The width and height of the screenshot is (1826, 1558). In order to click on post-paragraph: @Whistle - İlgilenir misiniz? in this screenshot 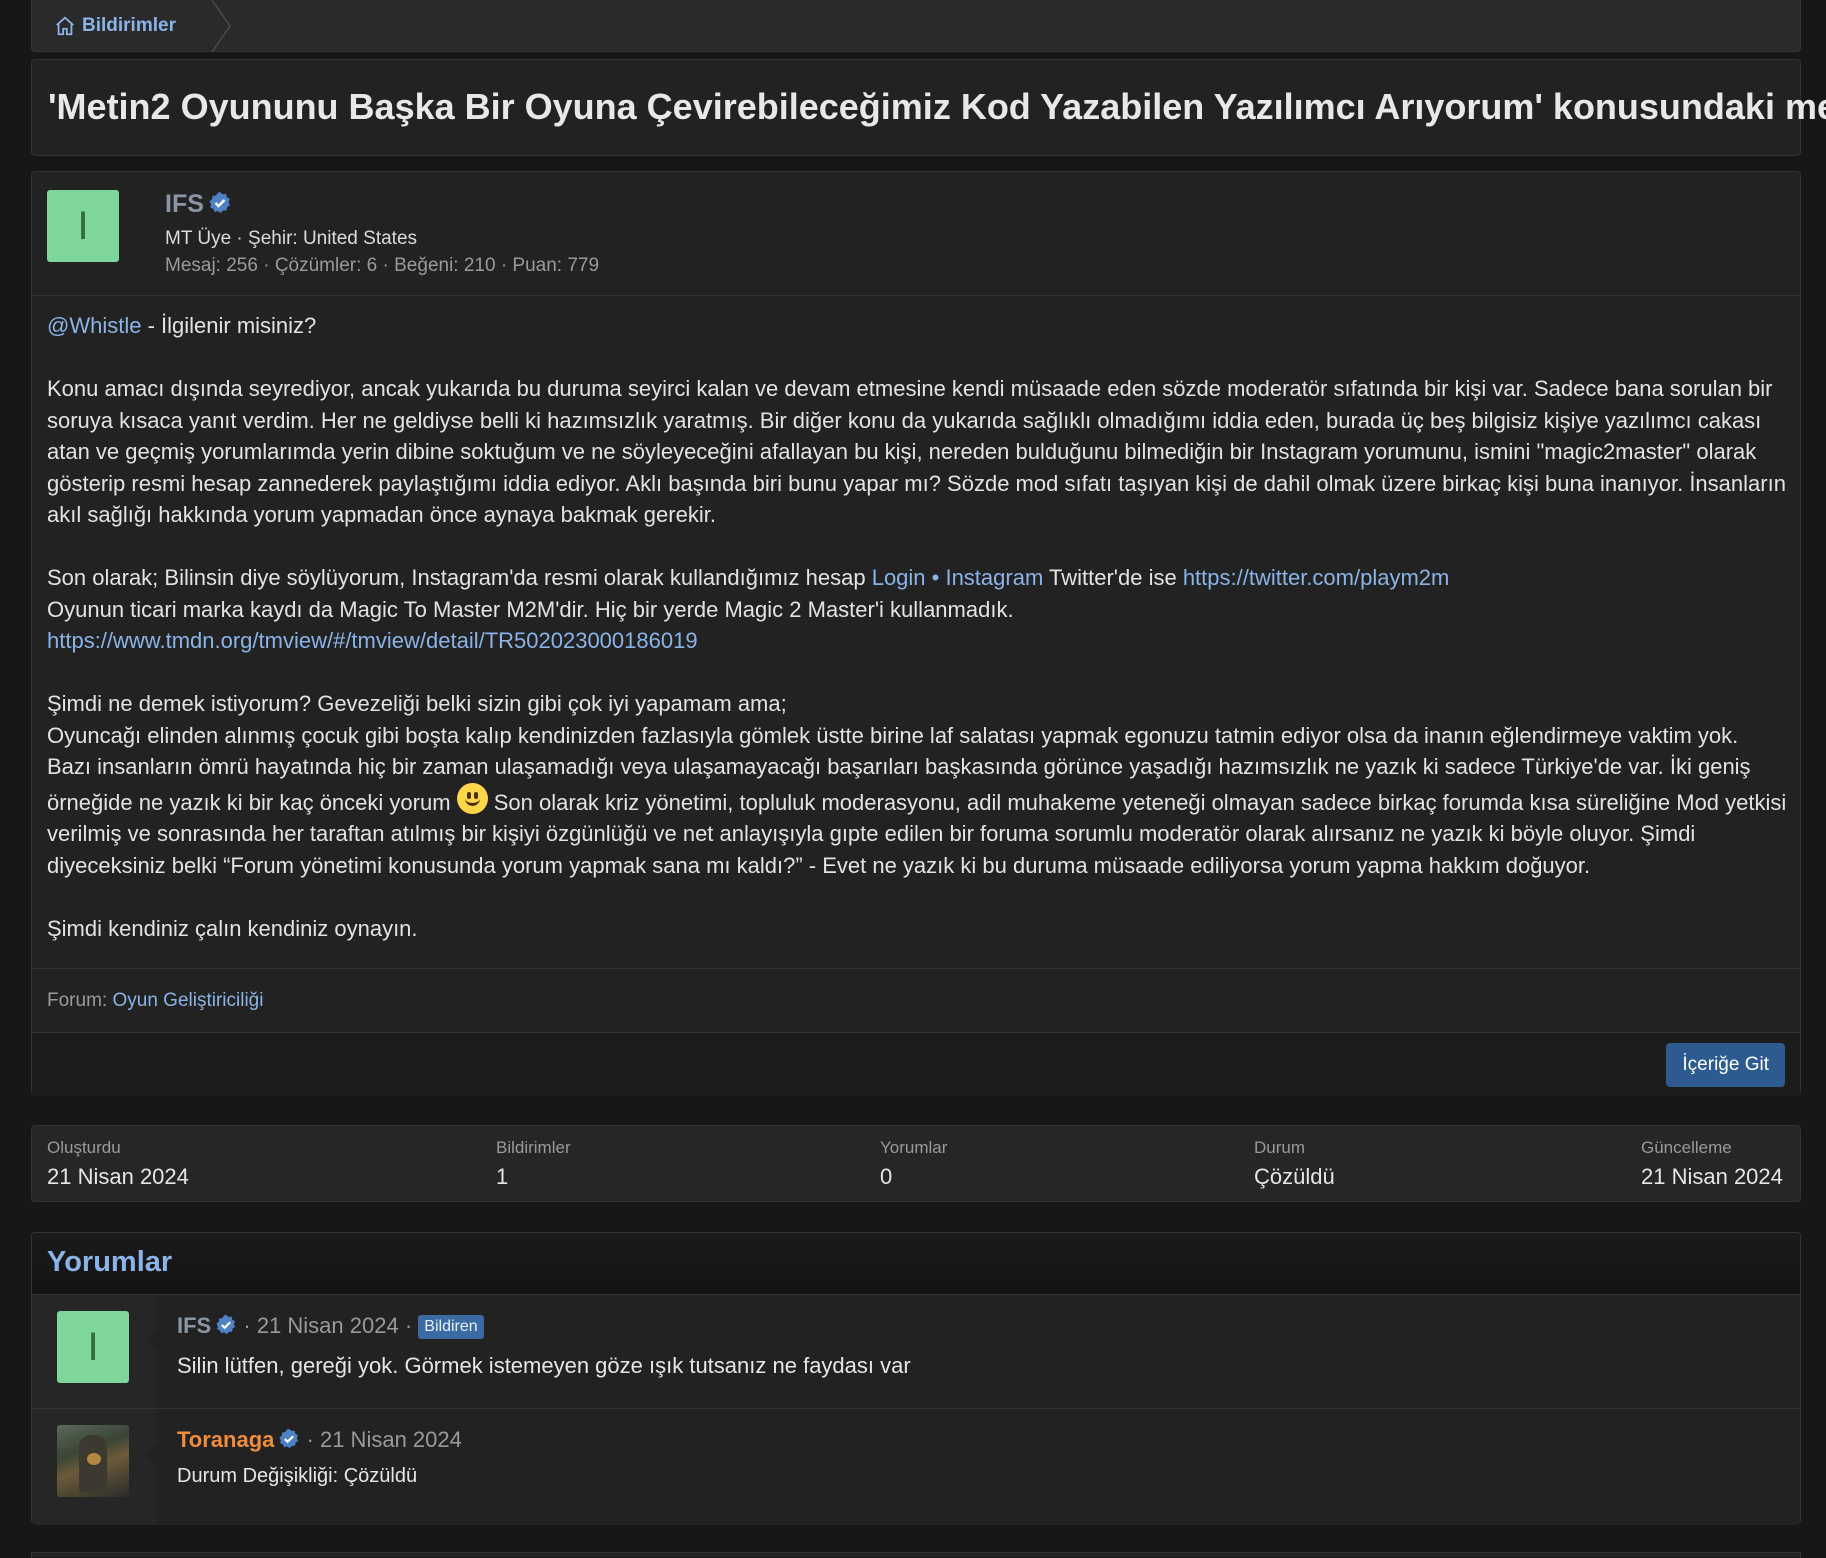, I will do `click(182, 325)`.